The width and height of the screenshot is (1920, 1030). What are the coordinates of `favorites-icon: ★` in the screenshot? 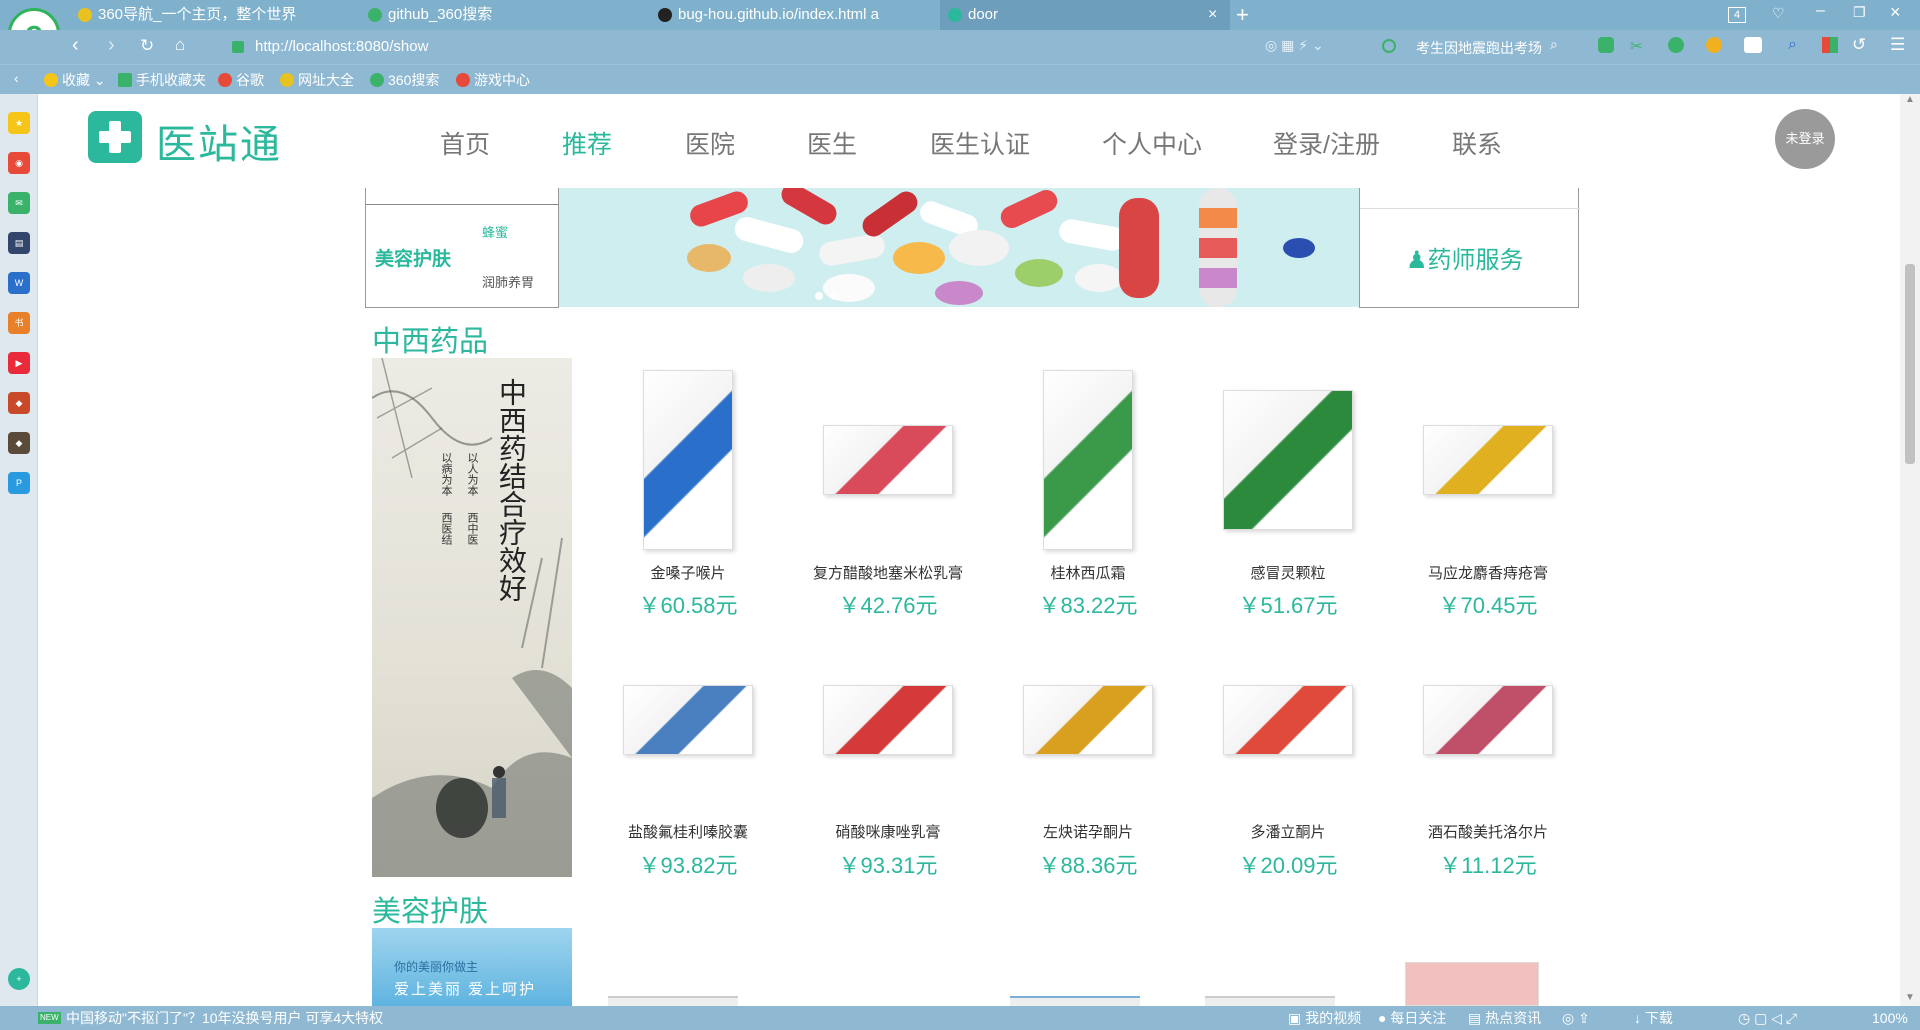 It's located at (19, 123).